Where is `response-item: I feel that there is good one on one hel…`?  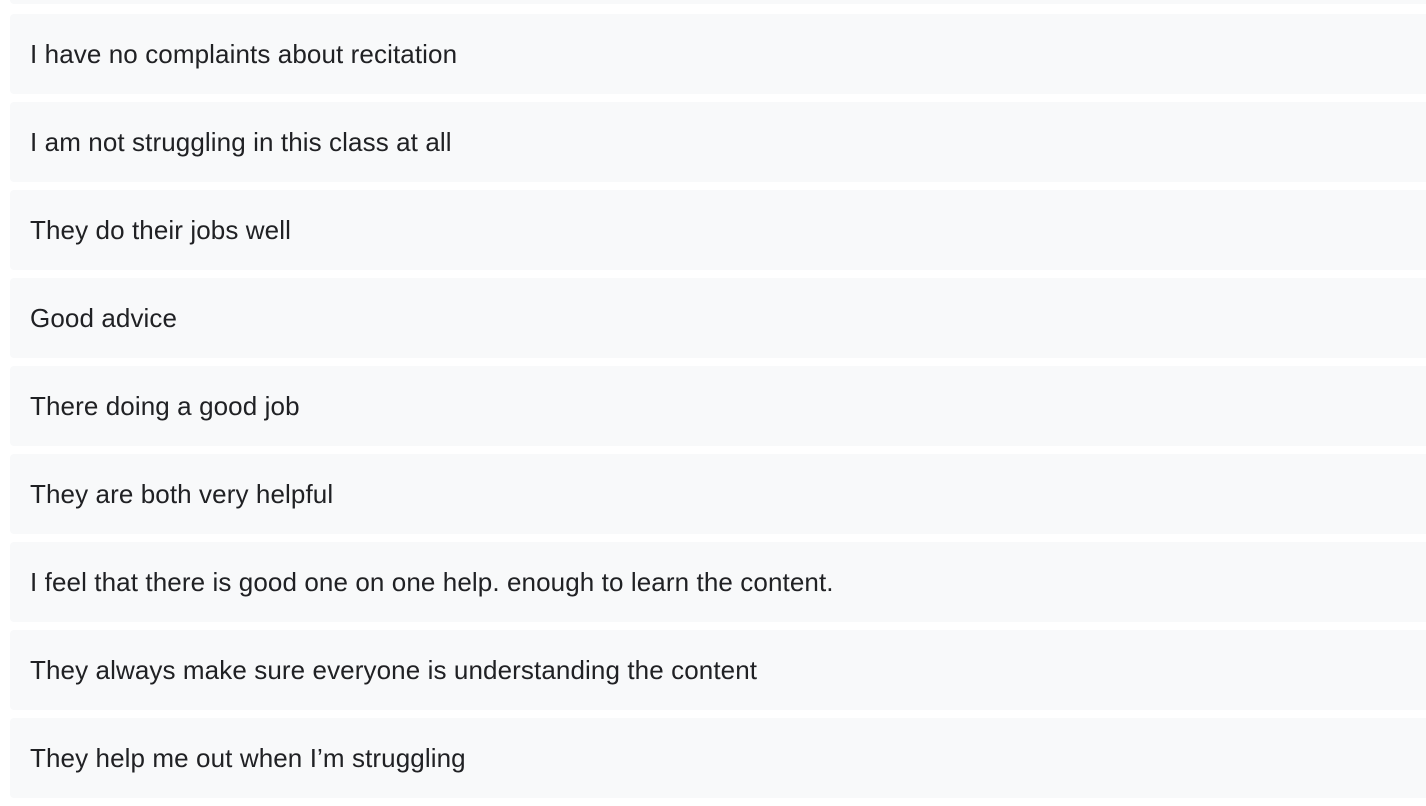
response-item: I feel that there is good one on one hel… is located at coordinates (718, 582).